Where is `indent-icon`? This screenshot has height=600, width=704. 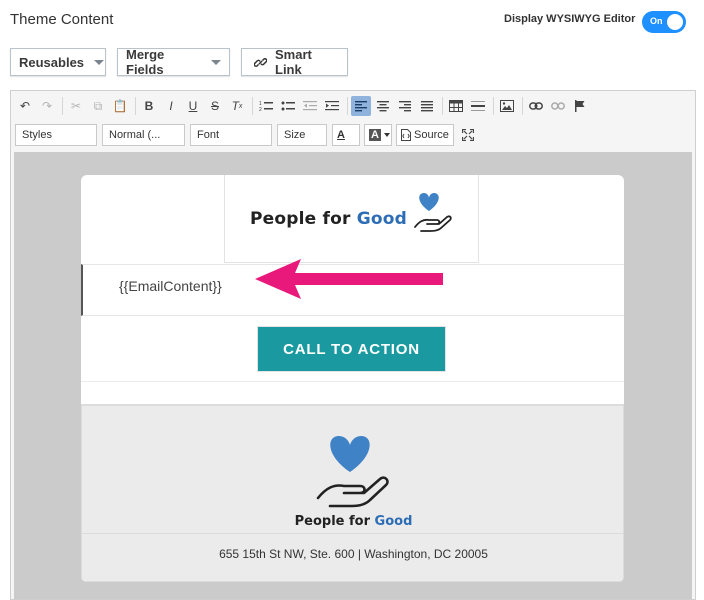
indent-icon is located at coordinates (332, 106).